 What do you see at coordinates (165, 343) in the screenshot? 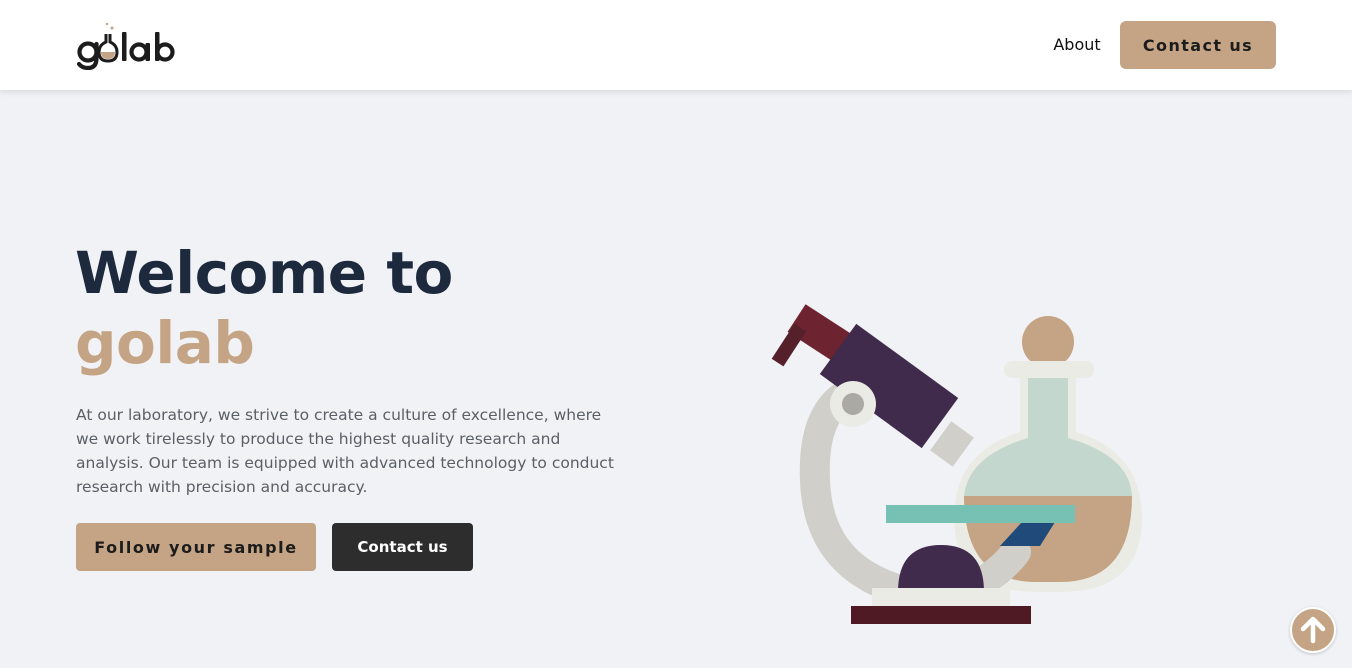
I see `hero-title-brand: golab` at bounding box center [165, 343].